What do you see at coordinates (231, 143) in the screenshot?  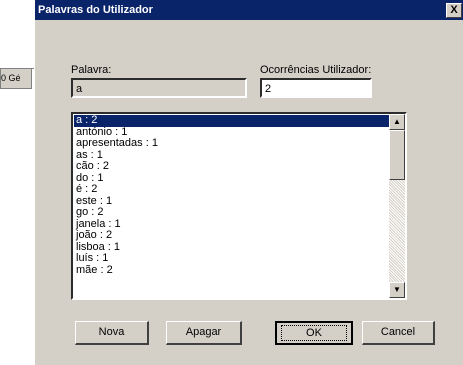 I see `list-item: apresentadas : 1` at bounding box center [231, 143].